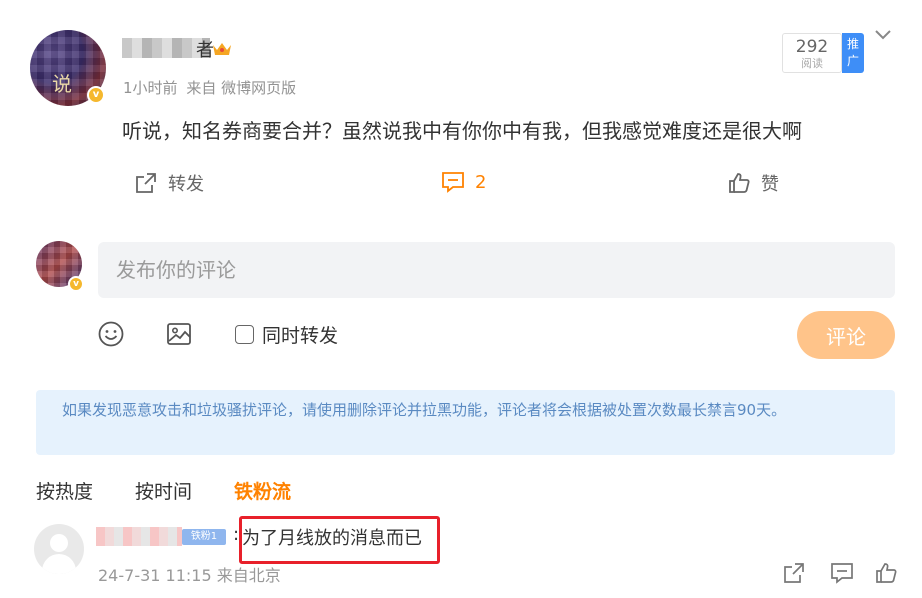  What do you see at coordinates (886, 573) in the screenshot?
I see `comment-like-icon` at bounding box center [886, 573].